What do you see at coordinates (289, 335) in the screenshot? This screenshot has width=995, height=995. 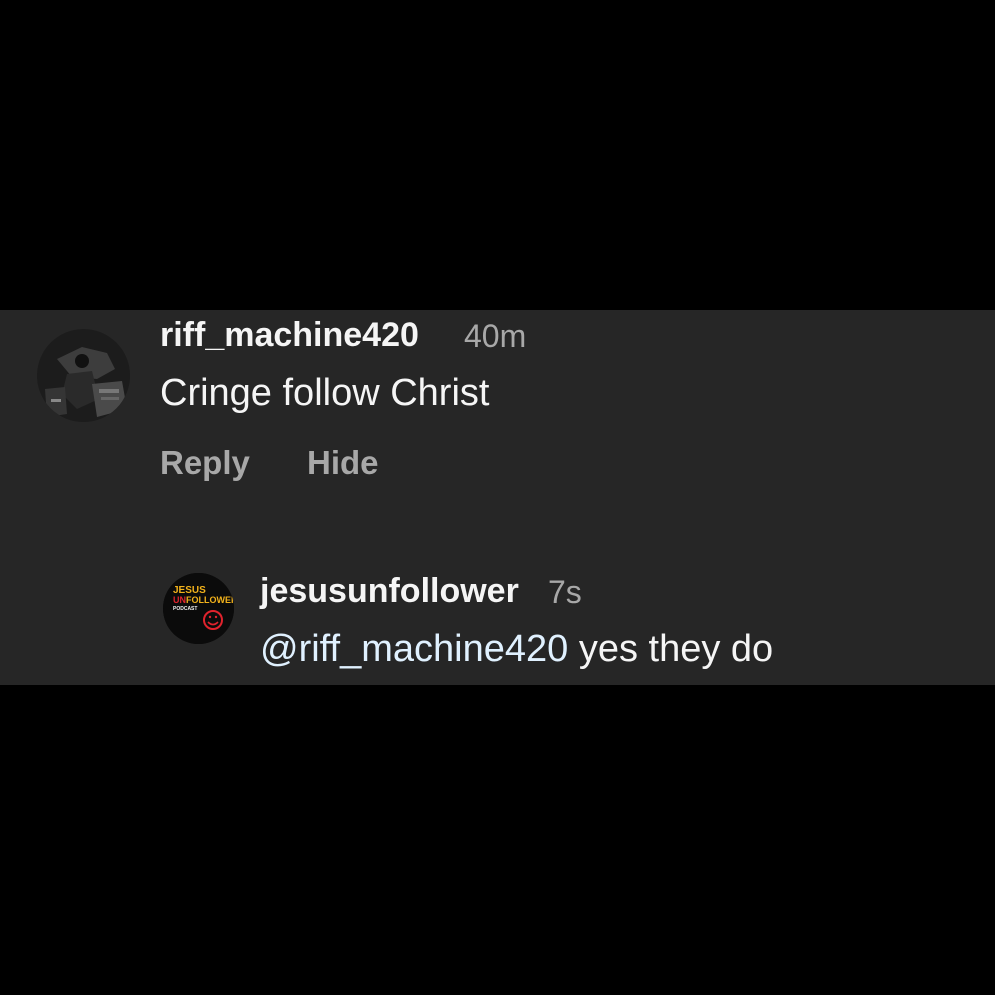 I see `comment-username: riff_machine420` at bounding box center [289, 335].